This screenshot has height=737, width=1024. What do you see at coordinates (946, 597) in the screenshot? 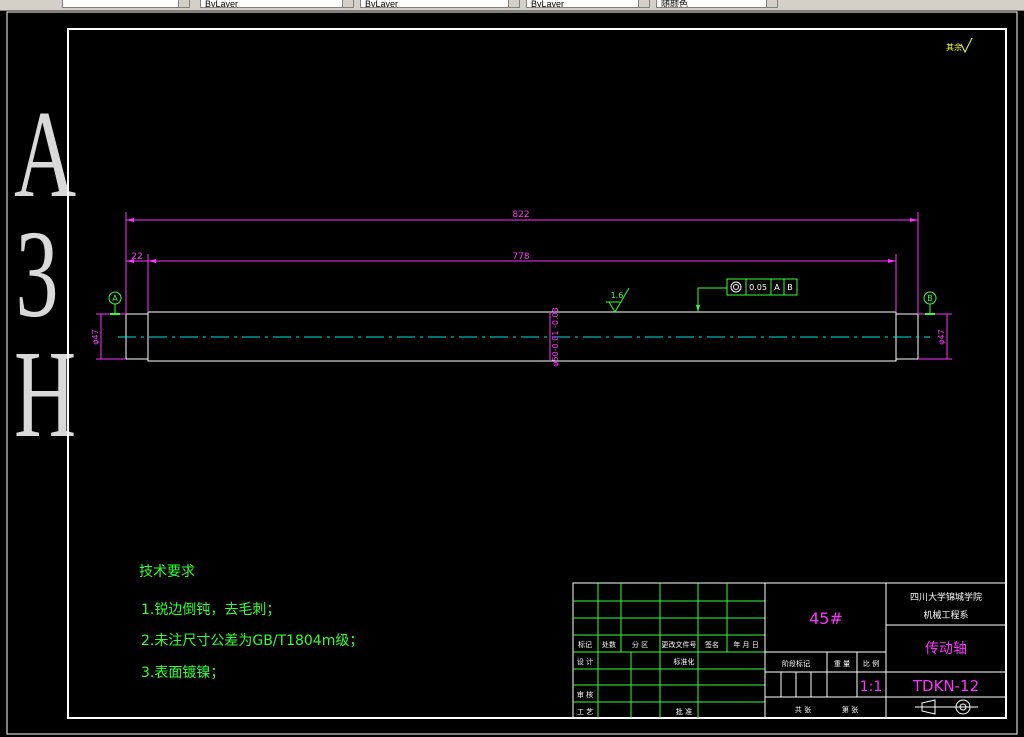
I see `school-name: 四川大学锦城学院` at bounding box center [946, 597].